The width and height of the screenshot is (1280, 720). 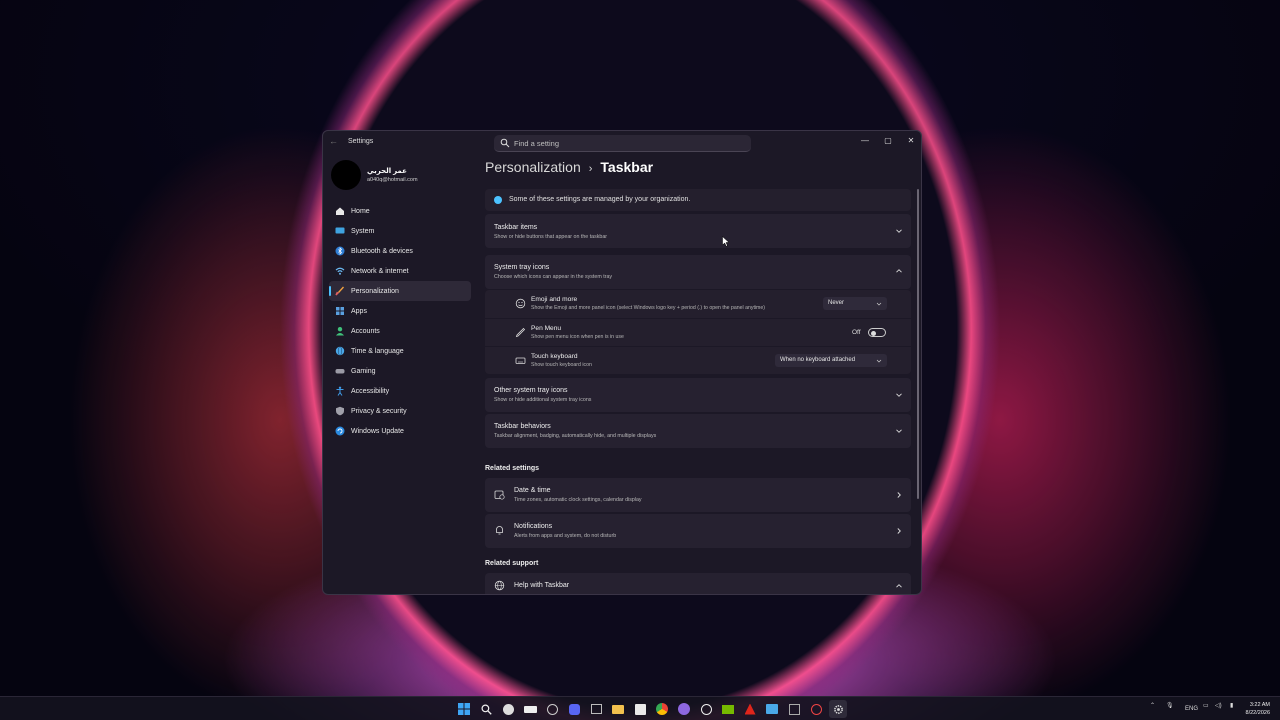 I want to click on calendar-app, so click(x=640, y=709).